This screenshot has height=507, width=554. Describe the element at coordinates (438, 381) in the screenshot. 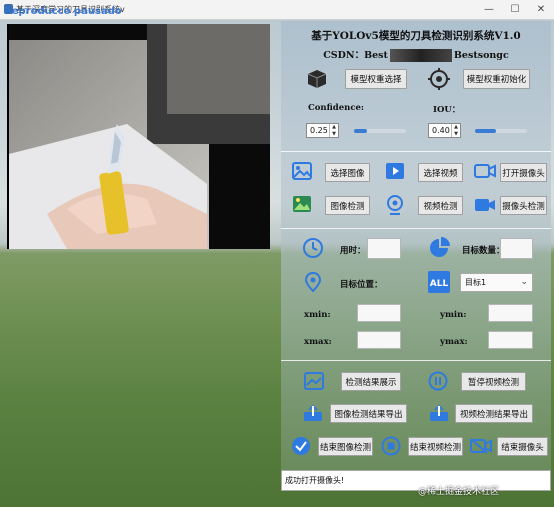

I see `pause-icon` at that location.